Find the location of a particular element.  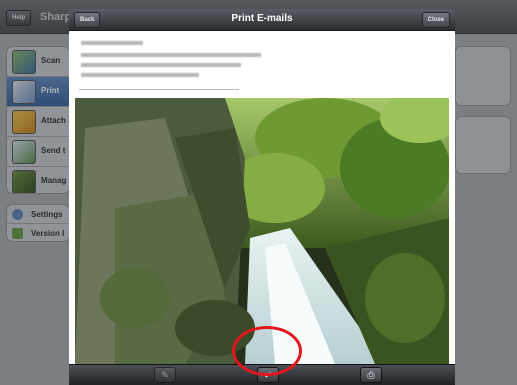

close-button: Close is located at coordinates (435, 20).